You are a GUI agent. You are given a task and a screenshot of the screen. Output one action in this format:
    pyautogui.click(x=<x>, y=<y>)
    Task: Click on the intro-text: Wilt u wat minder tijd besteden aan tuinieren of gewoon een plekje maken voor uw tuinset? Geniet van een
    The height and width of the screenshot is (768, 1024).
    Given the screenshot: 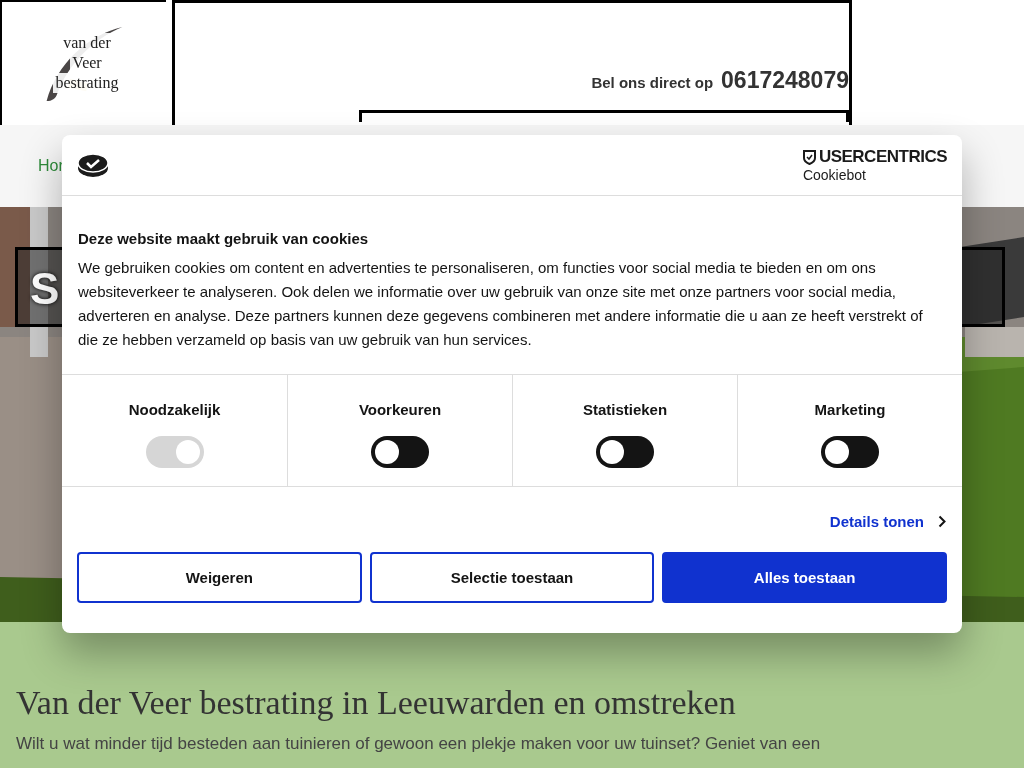 What is the action you would take?
    pyautogui.click(x=419, y=744)
    